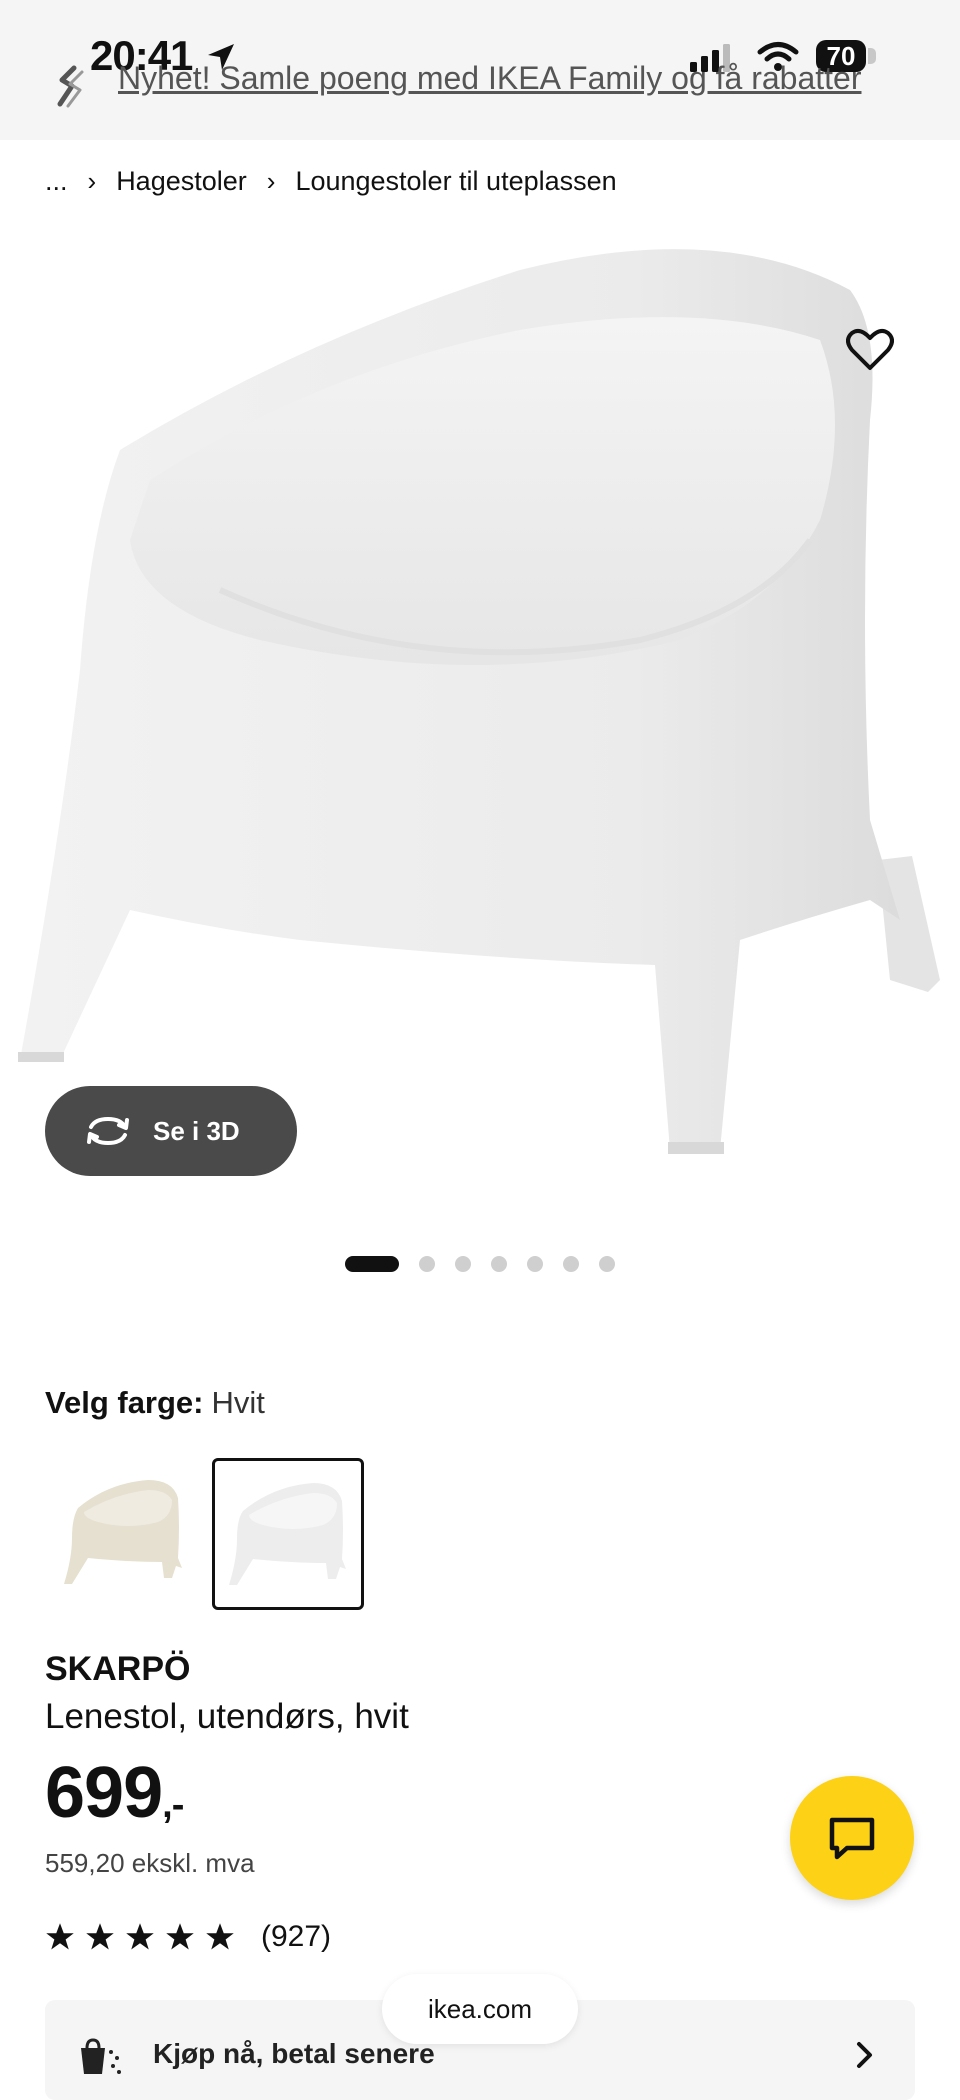  What do you see at coordinates (220, 1936) in the screenshot?
I see `star-half-icon` at bounding box center [220, 1936].